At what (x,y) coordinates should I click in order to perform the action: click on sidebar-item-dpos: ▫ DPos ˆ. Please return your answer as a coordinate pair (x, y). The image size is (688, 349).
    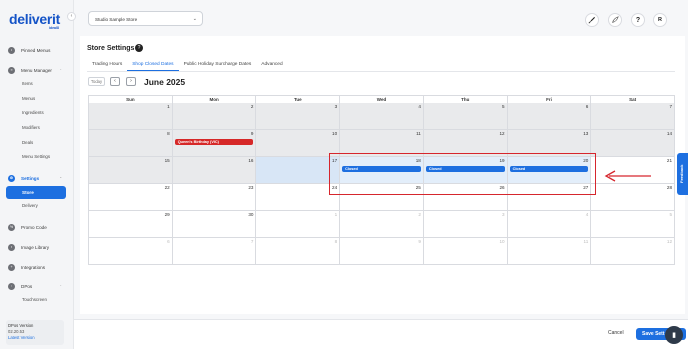
    Looking at the image, I should click on (34, 286).